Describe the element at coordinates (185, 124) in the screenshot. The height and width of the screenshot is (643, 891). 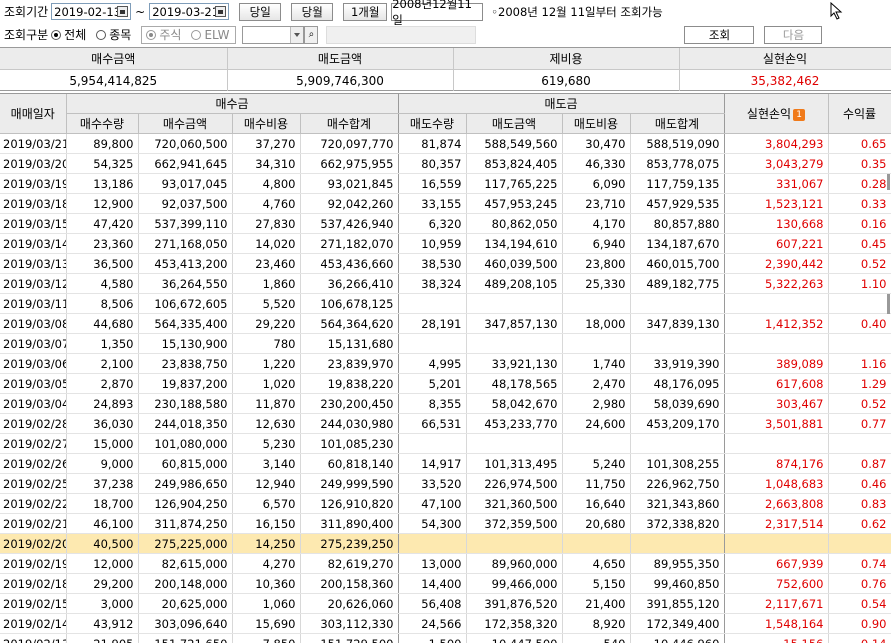
I see `col-header-buy-amount: 매수금액` at that location.